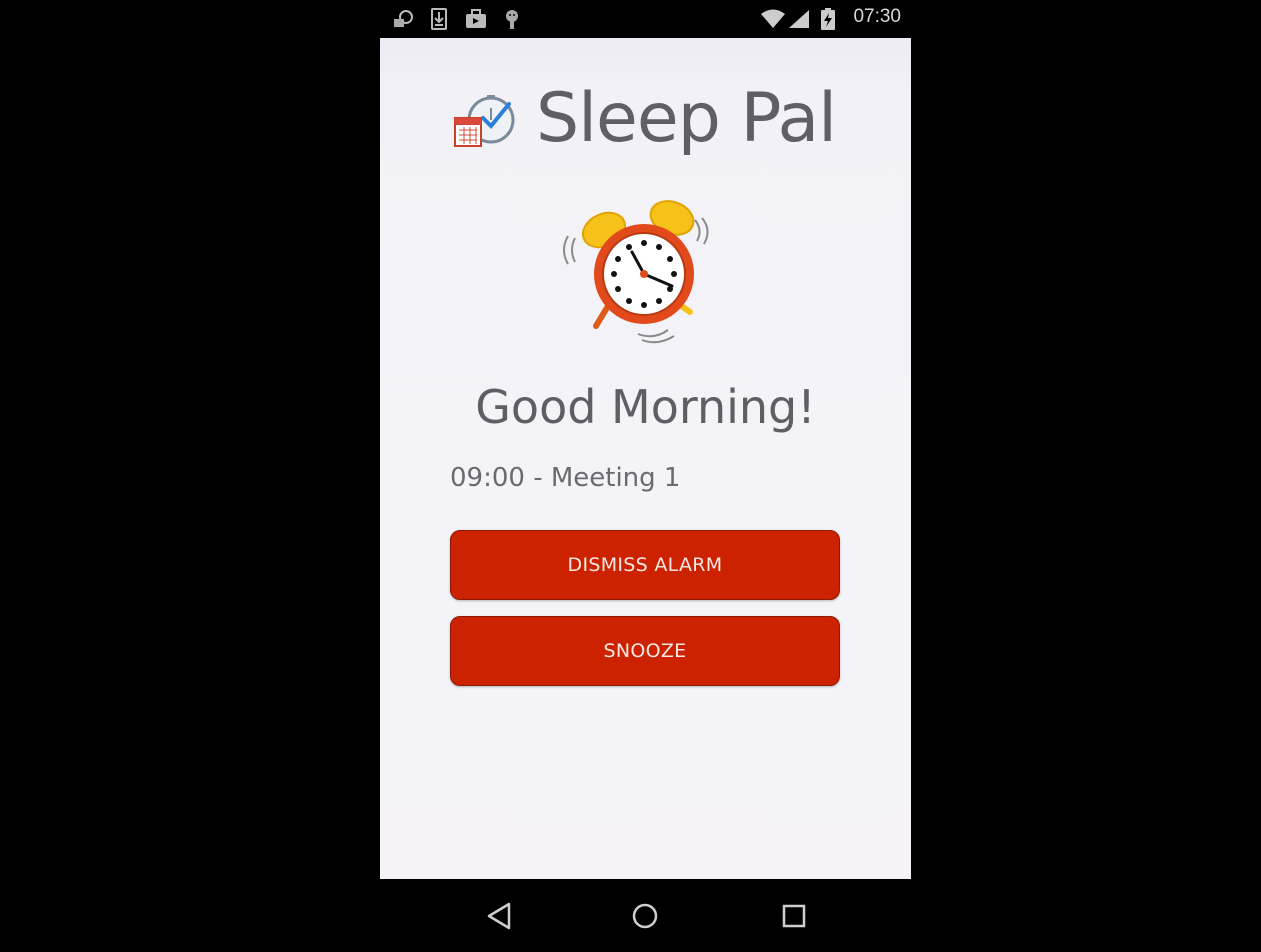 The height and width of the screenshot is (952, 1261). Describe the element at coordinates (645, 407) in the screenshot. I see `greeting-text: Good Morning!` at that location.